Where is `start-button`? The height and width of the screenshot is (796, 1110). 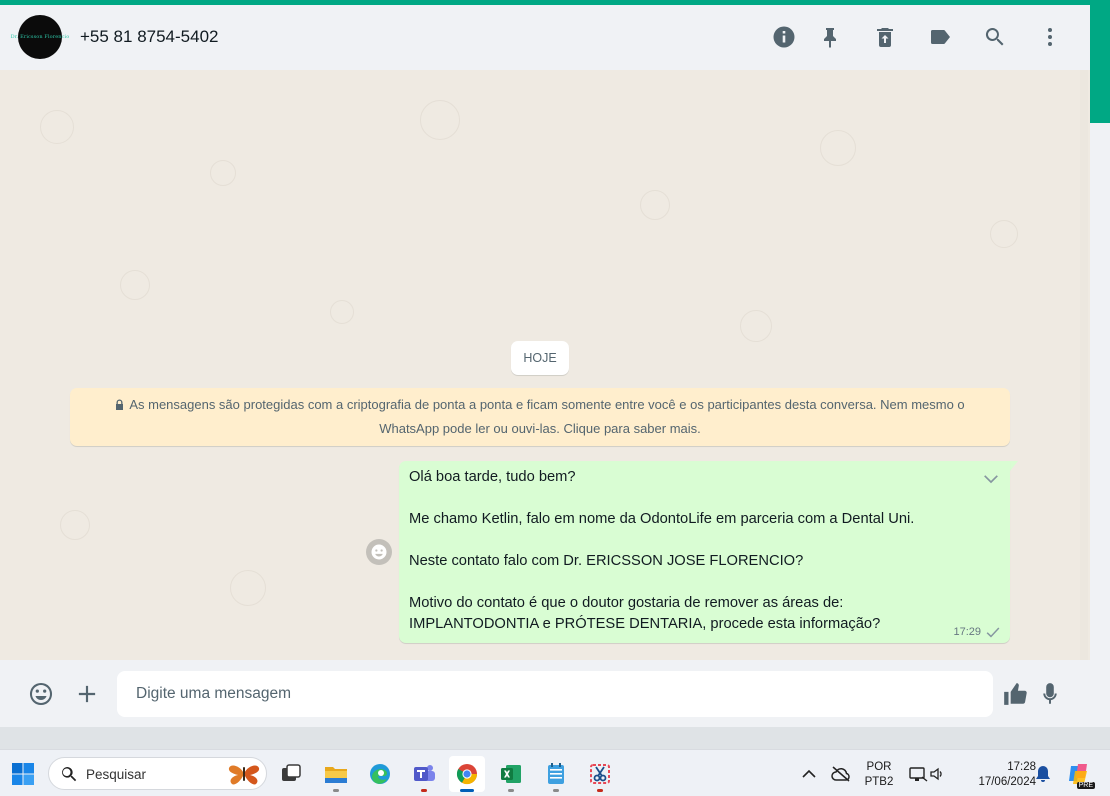 start-button is located at coordinates (23, 774).